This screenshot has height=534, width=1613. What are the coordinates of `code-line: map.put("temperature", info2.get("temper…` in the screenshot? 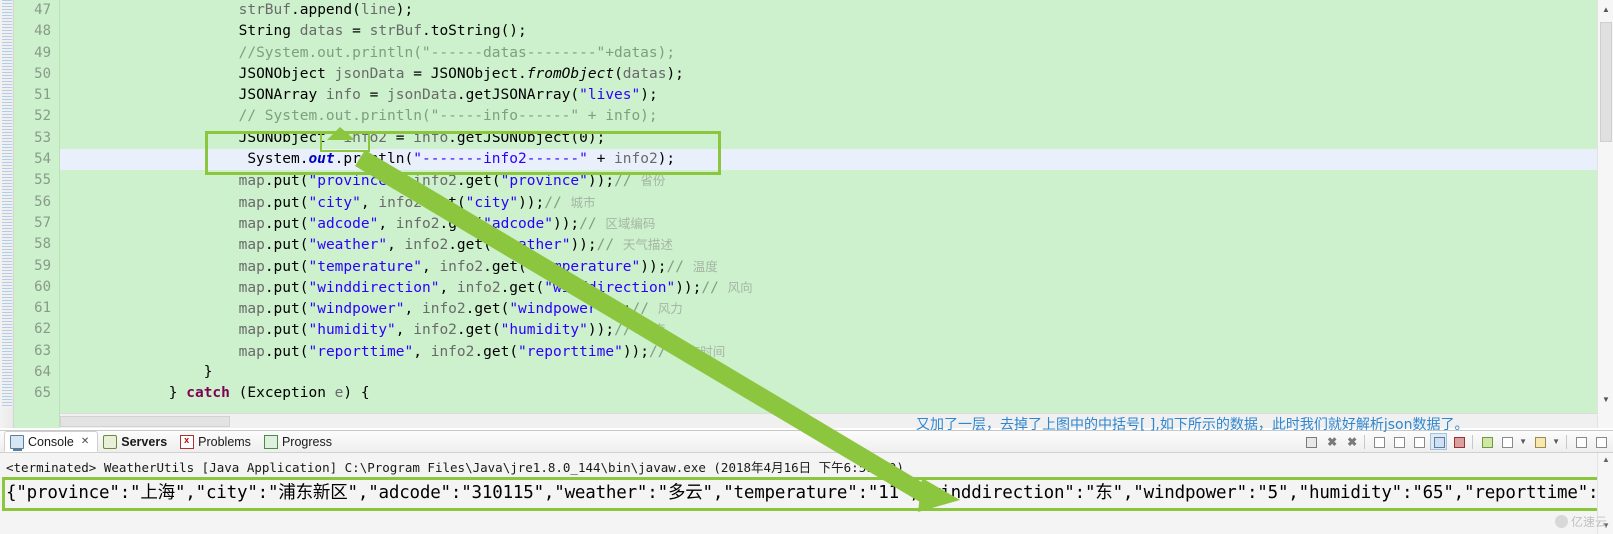 It's located at (836, 266).